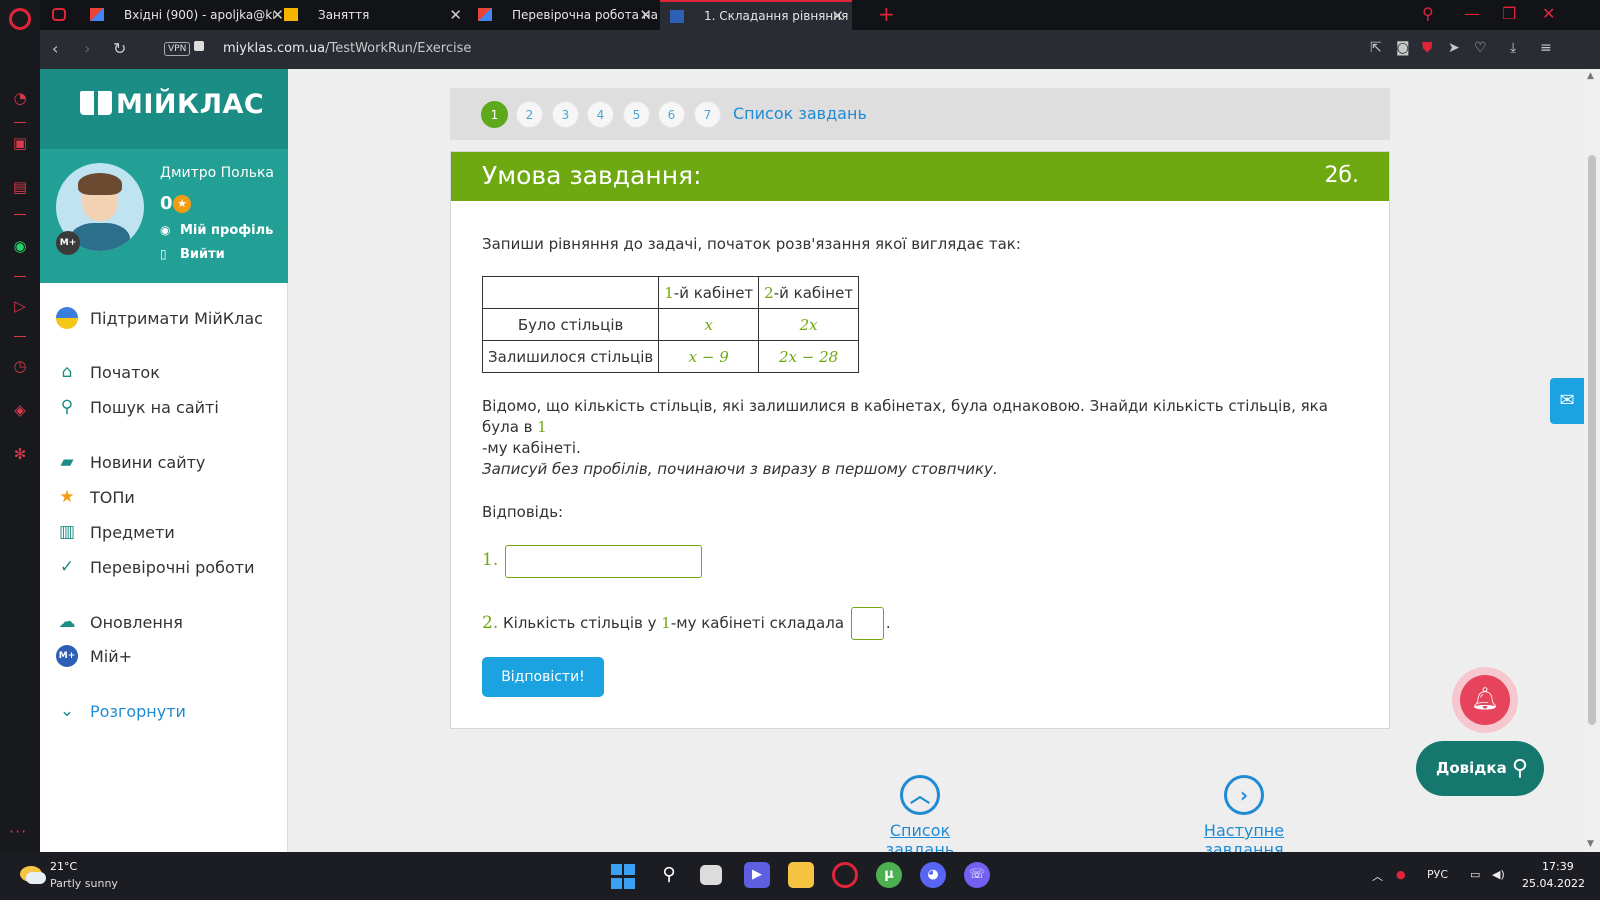 The width and height of the screenshot is (1600, 900). I want to click on heart-icon: ♡, so click(1480, 48).